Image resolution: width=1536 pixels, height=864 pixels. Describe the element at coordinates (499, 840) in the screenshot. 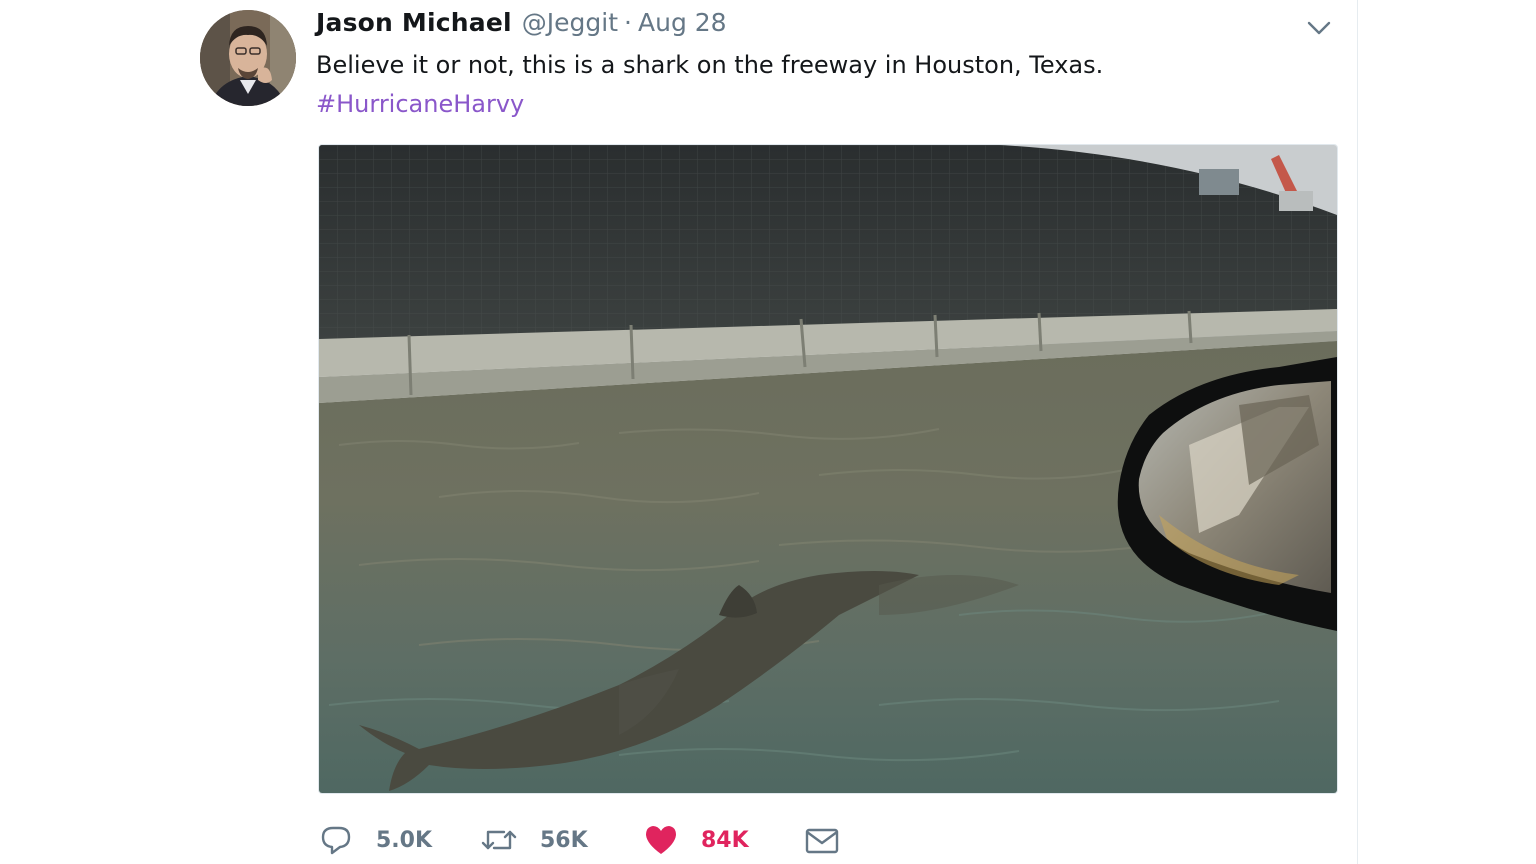

I see `retweet-icon` at that location.